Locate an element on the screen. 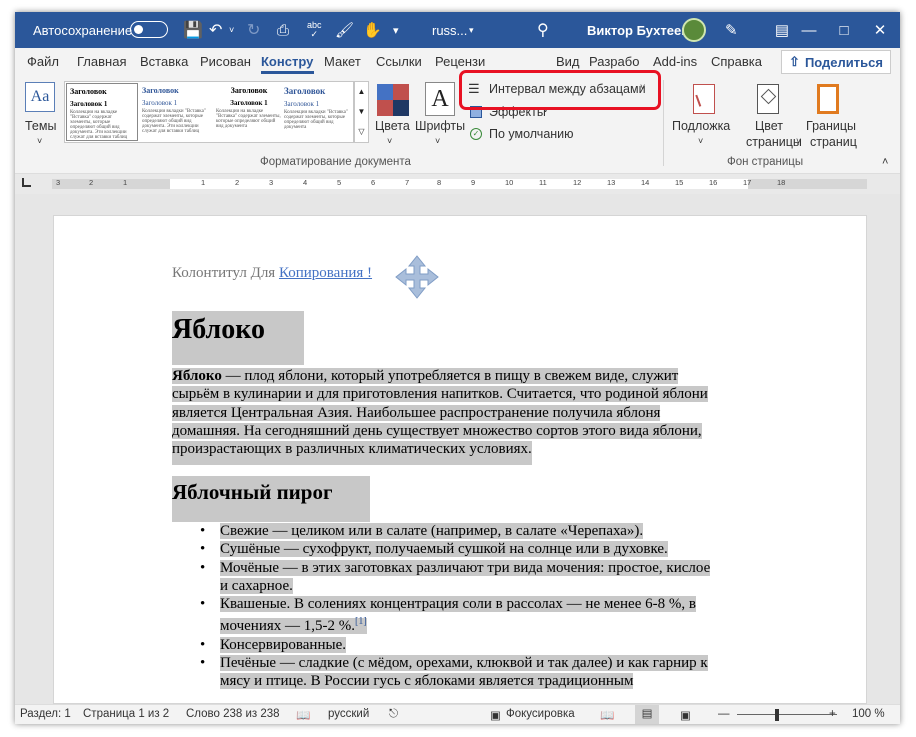  set-default-button: По умолчанию is located at coordinates (531, 134).